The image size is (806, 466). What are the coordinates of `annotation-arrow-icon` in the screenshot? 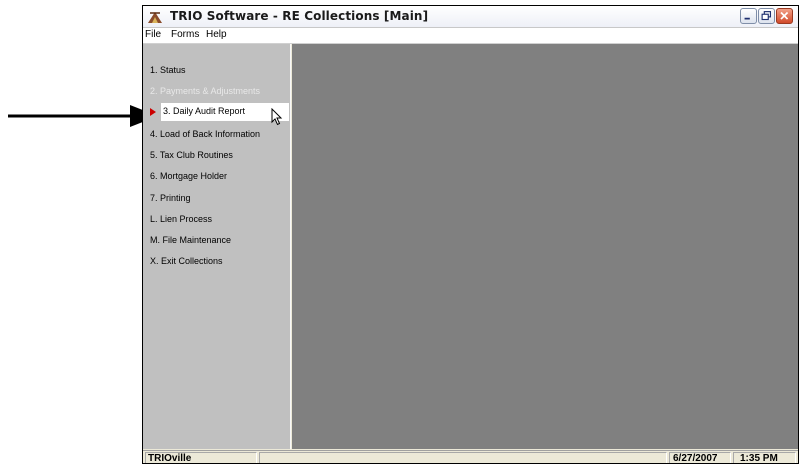 It's located at (83, 116).